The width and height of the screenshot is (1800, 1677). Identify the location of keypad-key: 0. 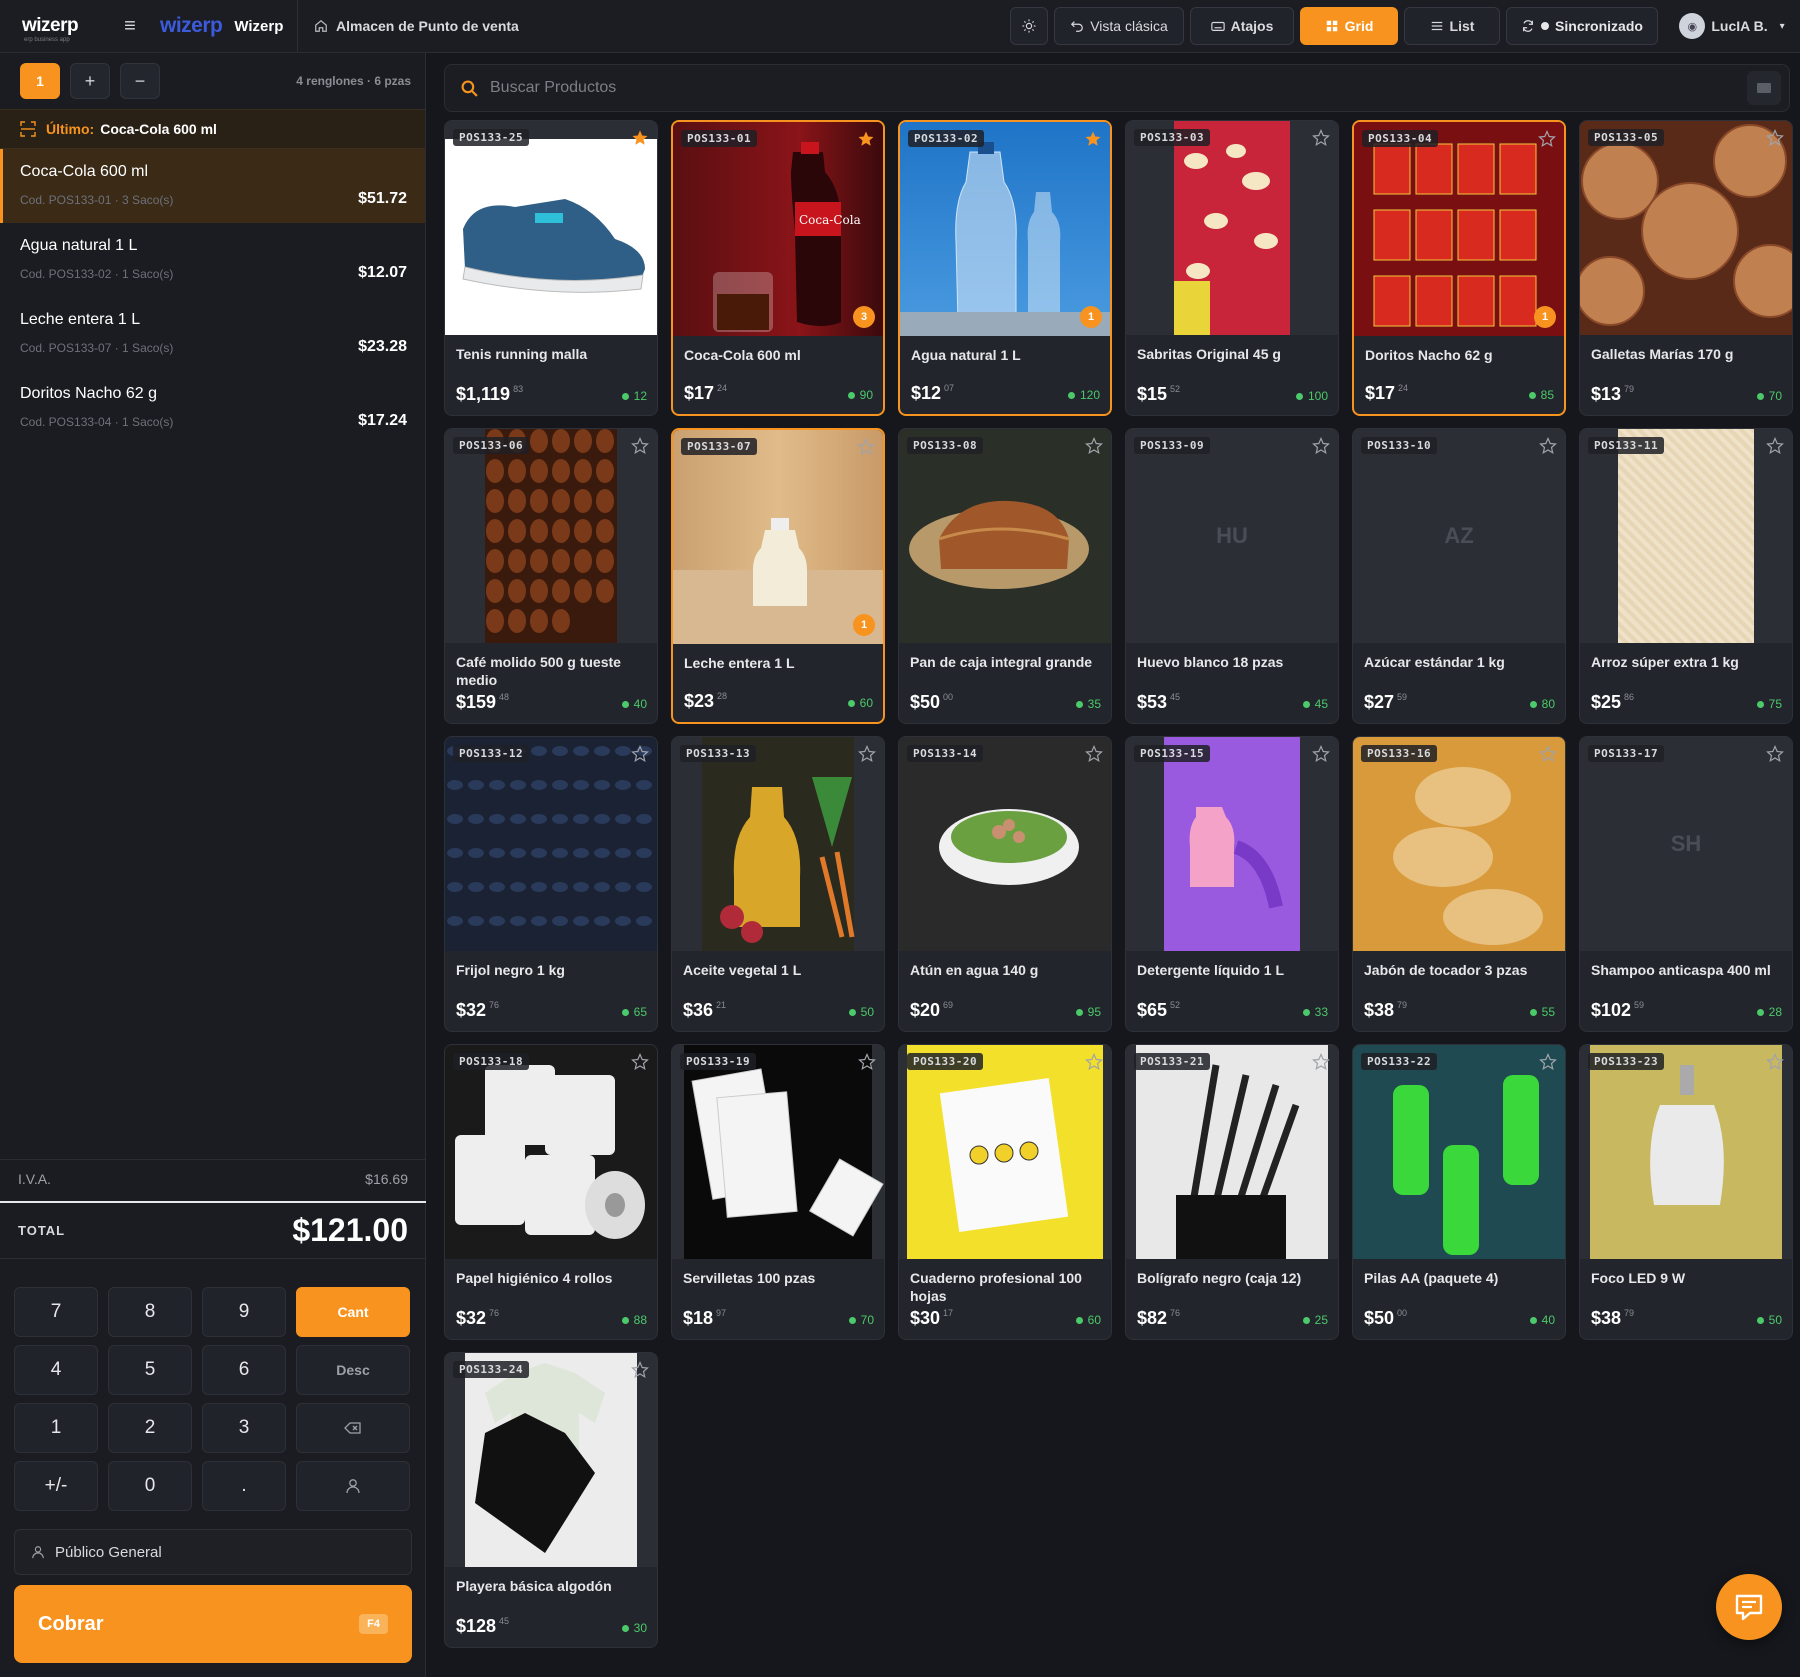
(150, 1486).